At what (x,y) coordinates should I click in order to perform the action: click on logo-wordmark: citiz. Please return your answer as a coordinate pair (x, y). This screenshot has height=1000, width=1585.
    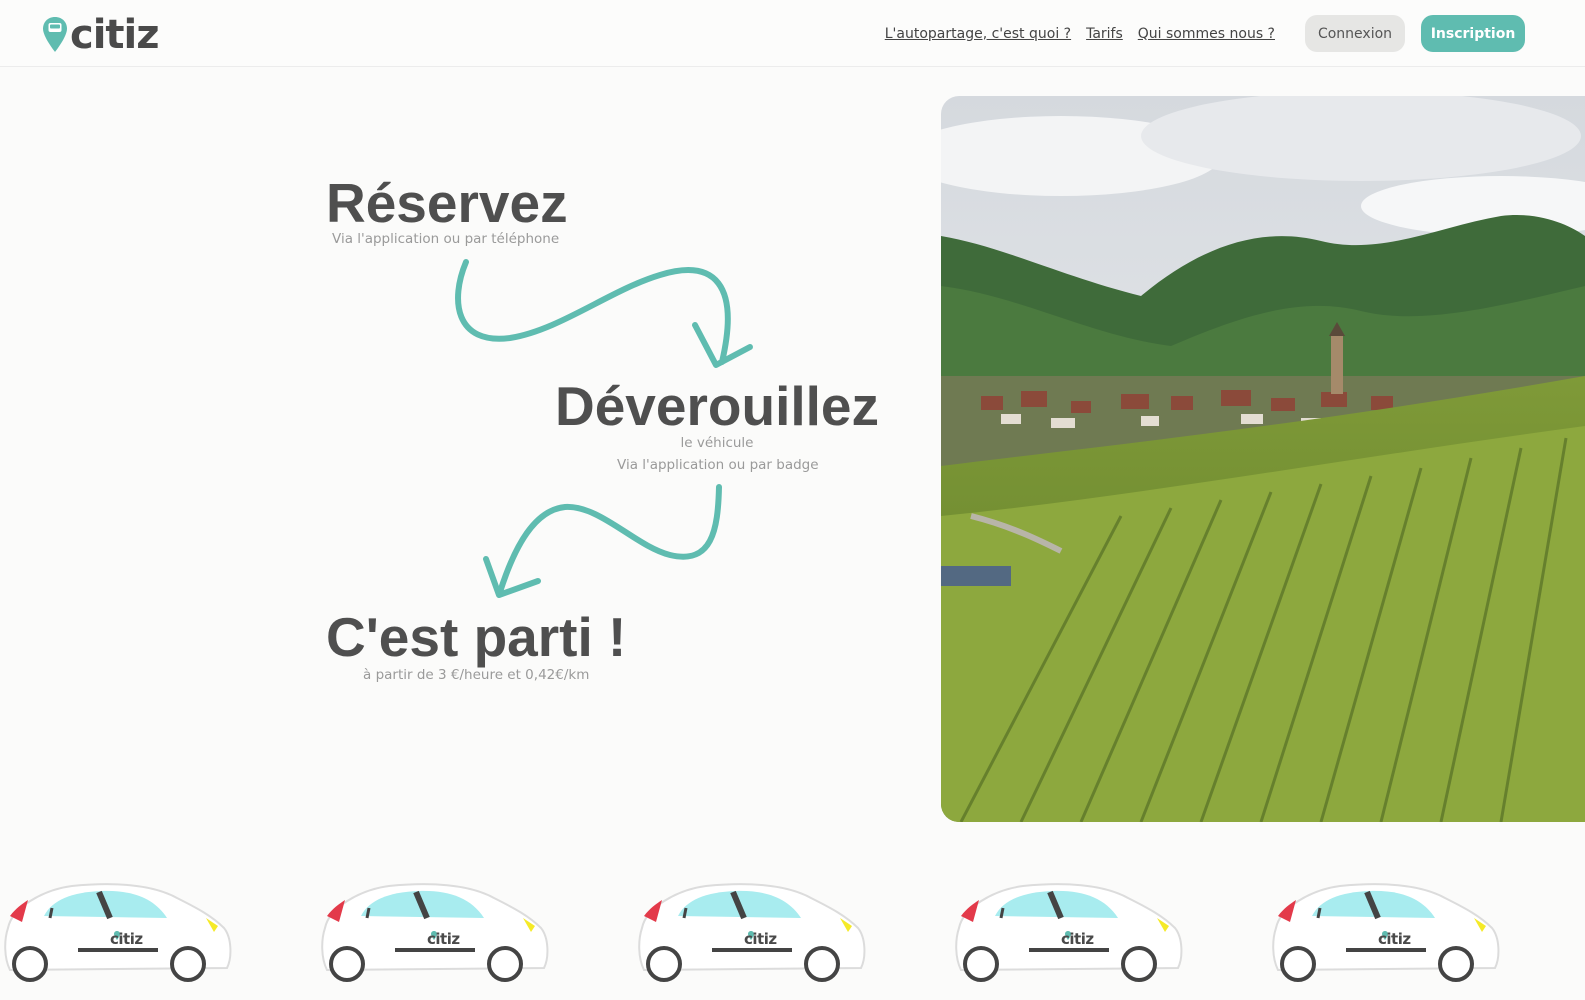
    Looking at the image, I should click on (115, 35).